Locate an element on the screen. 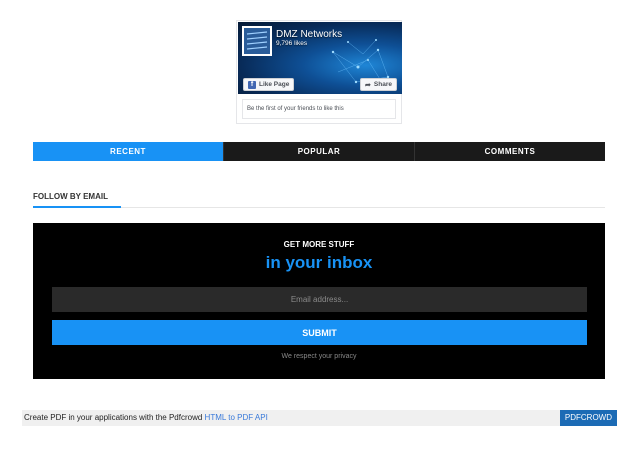  subscribe-headline: in your inbox is located at coordinates (319, 262).